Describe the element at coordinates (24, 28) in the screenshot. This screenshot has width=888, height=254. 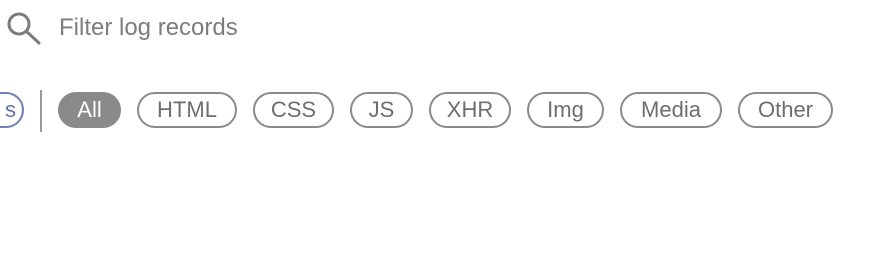
I see `search-icon` at that location.